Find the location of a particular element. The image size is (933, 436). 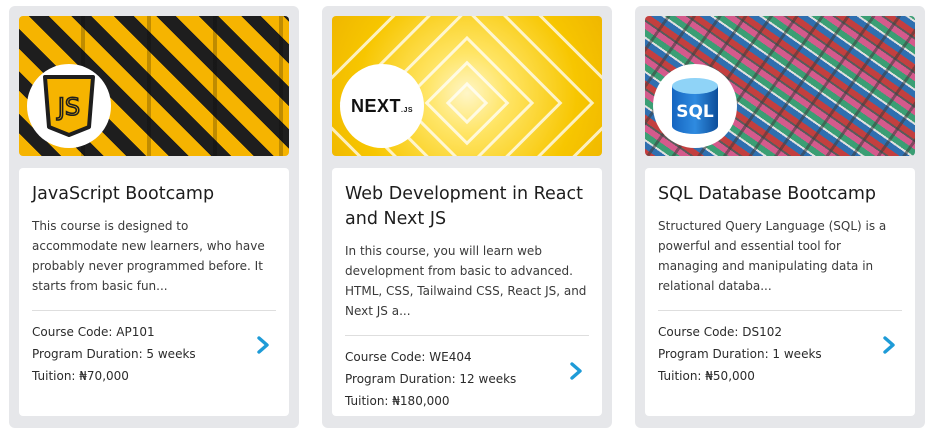

nextjs-logo-icon: NEXT.JS is located at coordinates (382, 105).